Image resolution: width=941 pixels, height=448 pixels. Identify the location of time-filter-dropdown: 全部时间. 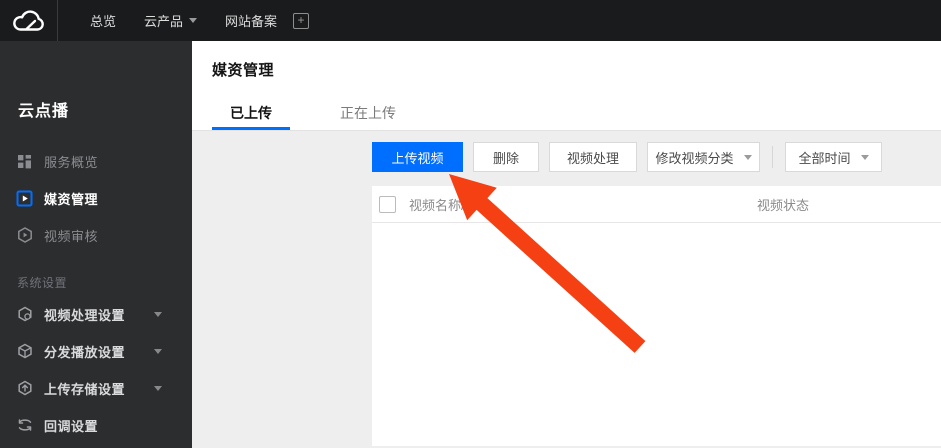
(833, 157).